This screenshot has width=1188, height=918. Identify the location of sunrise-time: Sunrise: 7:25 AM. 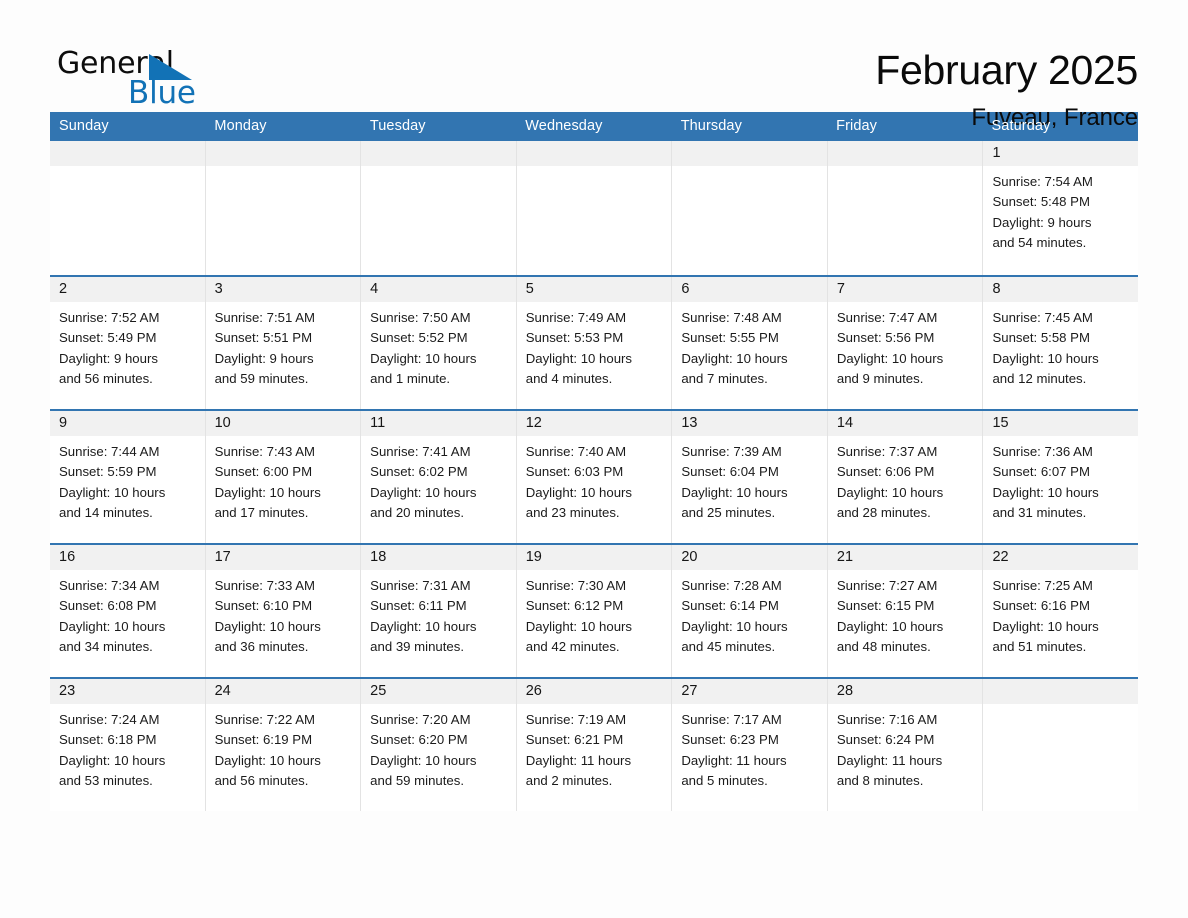
(1042, 585).